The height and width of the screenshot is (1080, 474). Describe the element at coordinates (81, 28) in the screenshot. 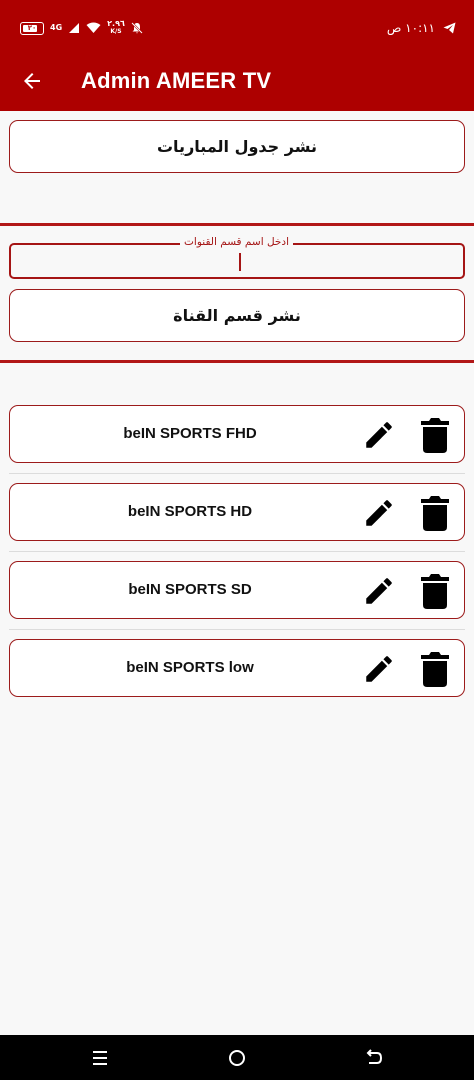

I see `status-left: ٢٠ 4G ٢.٩٦ K/S` at that location.